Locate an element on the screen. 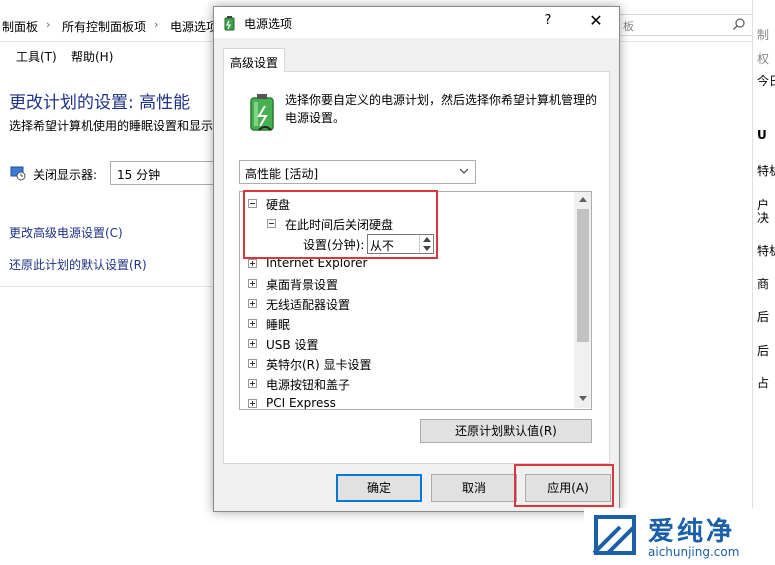 The width and height of the screenshot is (775, 565). power-plan-select: 高性能 [活动] is located at coordinates (357, 172).